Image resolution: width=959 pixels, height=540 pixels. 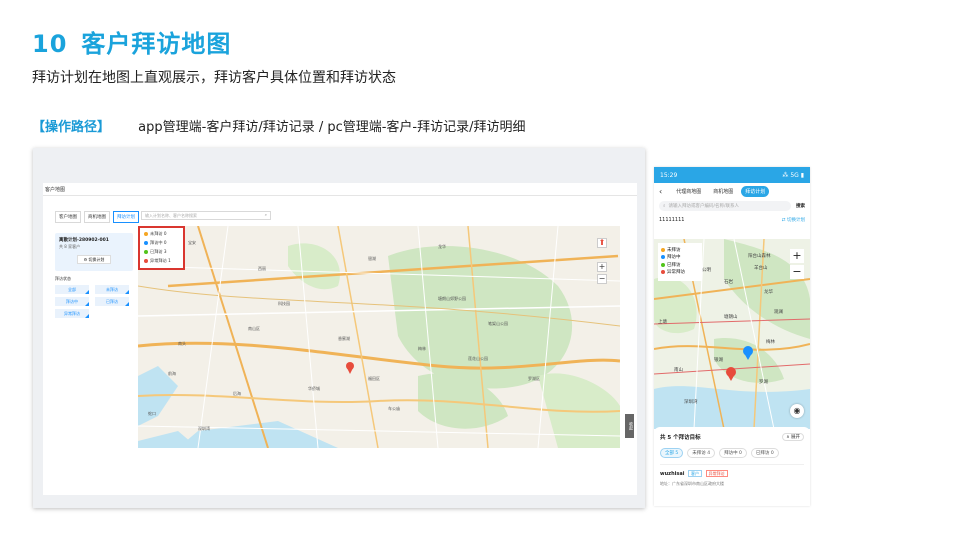 What do you see at coordinates (692, 483) in the screenshot?
I see `customer-address: 地址：广东省深圳市南山区政府大楼` at bounding box center [692, 483].